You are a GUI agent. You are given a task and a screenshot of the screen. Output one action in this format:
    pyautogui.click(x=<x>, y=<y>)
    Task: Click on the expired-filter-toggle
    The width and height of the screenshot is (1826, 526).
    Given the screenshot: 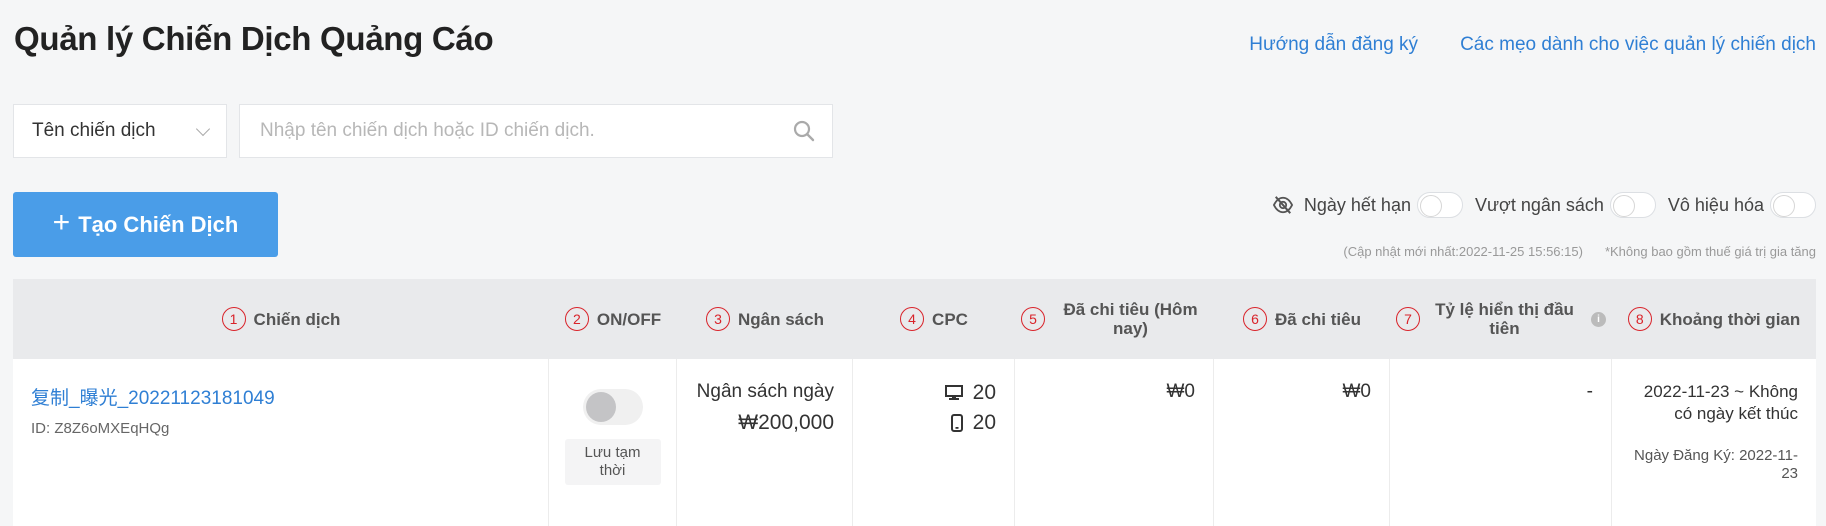 What is the action you would take?
    pyautogui.click(x=1439, y=205)
    